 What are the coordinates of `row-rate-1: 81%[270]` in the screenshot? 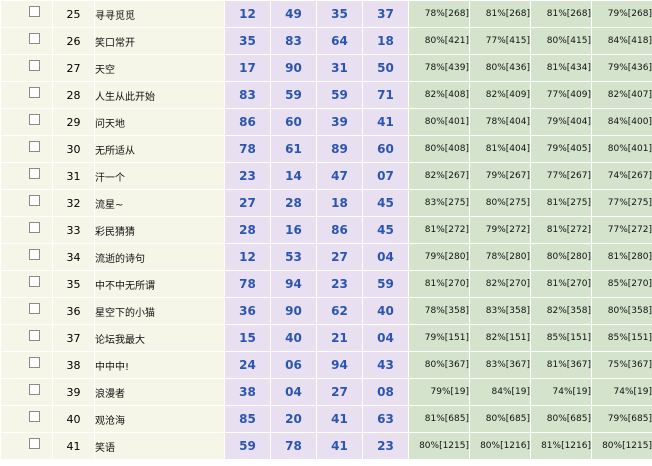 It's located at (439, 284).